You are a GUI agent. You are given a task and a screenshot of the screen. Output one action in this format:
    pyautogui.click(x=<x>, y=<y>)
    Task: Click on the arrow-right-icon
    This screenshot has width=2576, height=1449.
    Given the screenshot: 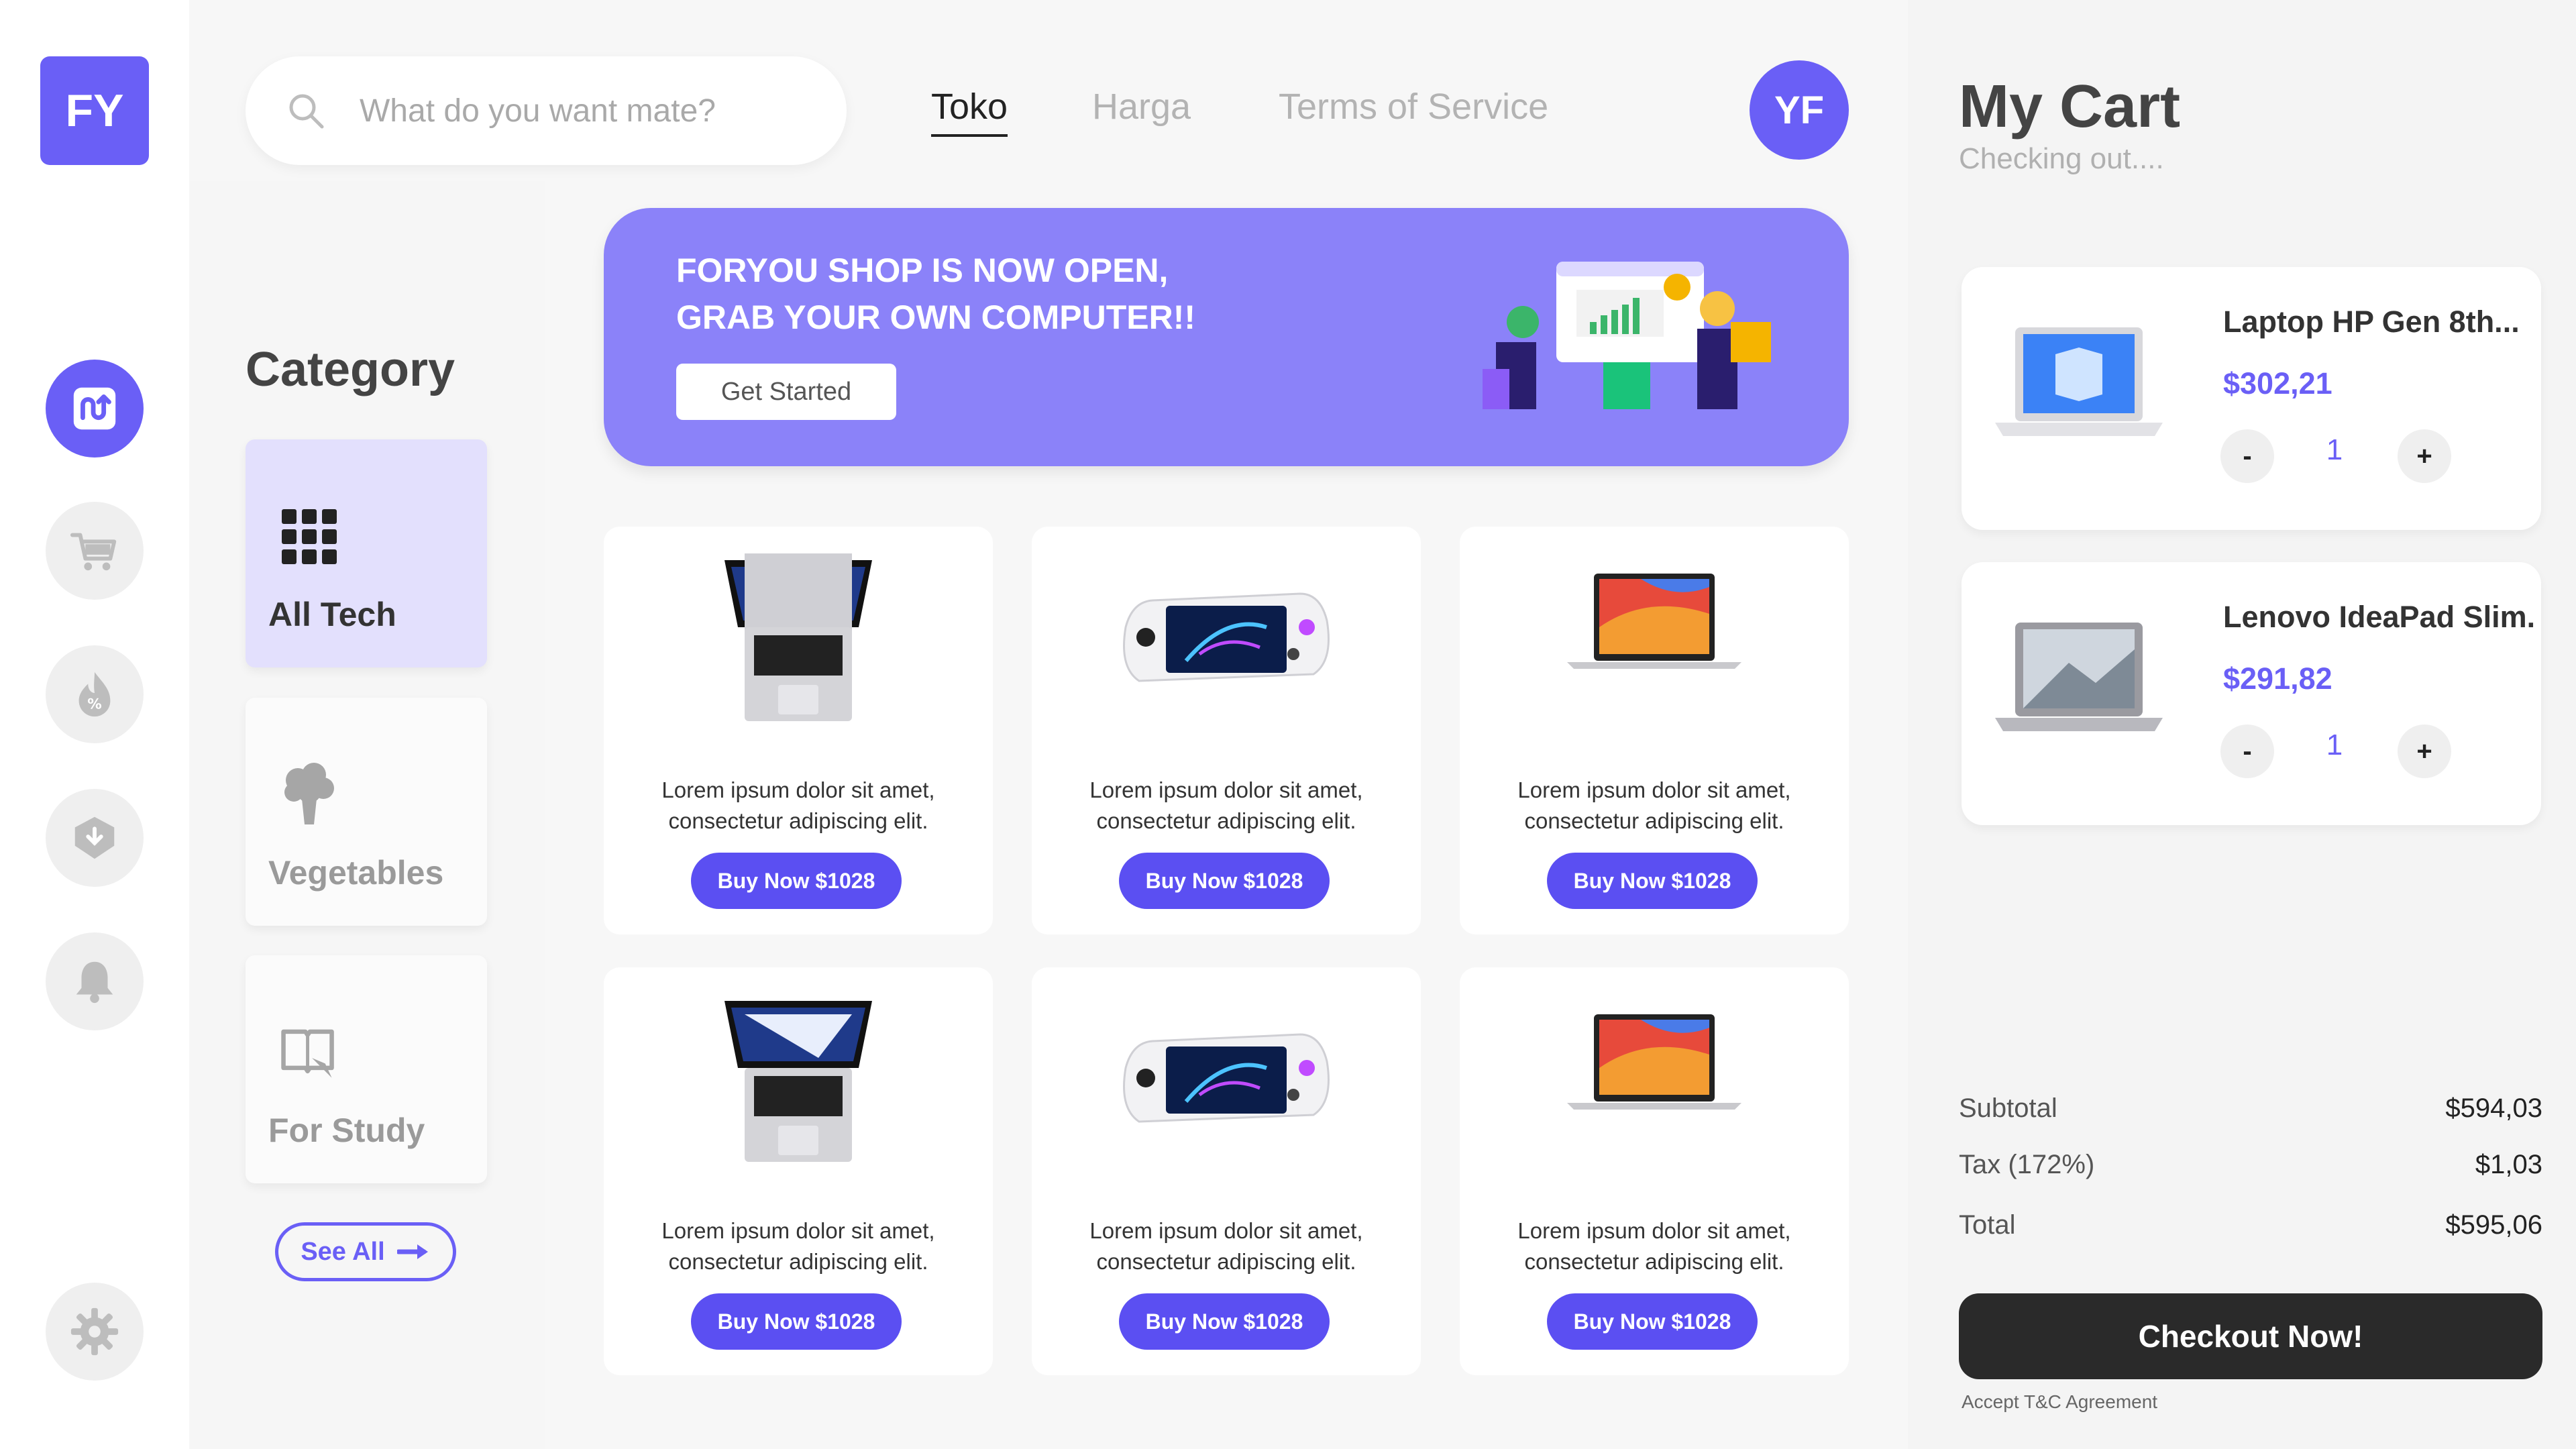 What is the action you would take?
    pyautogui.click(x=412, y=1251)
    